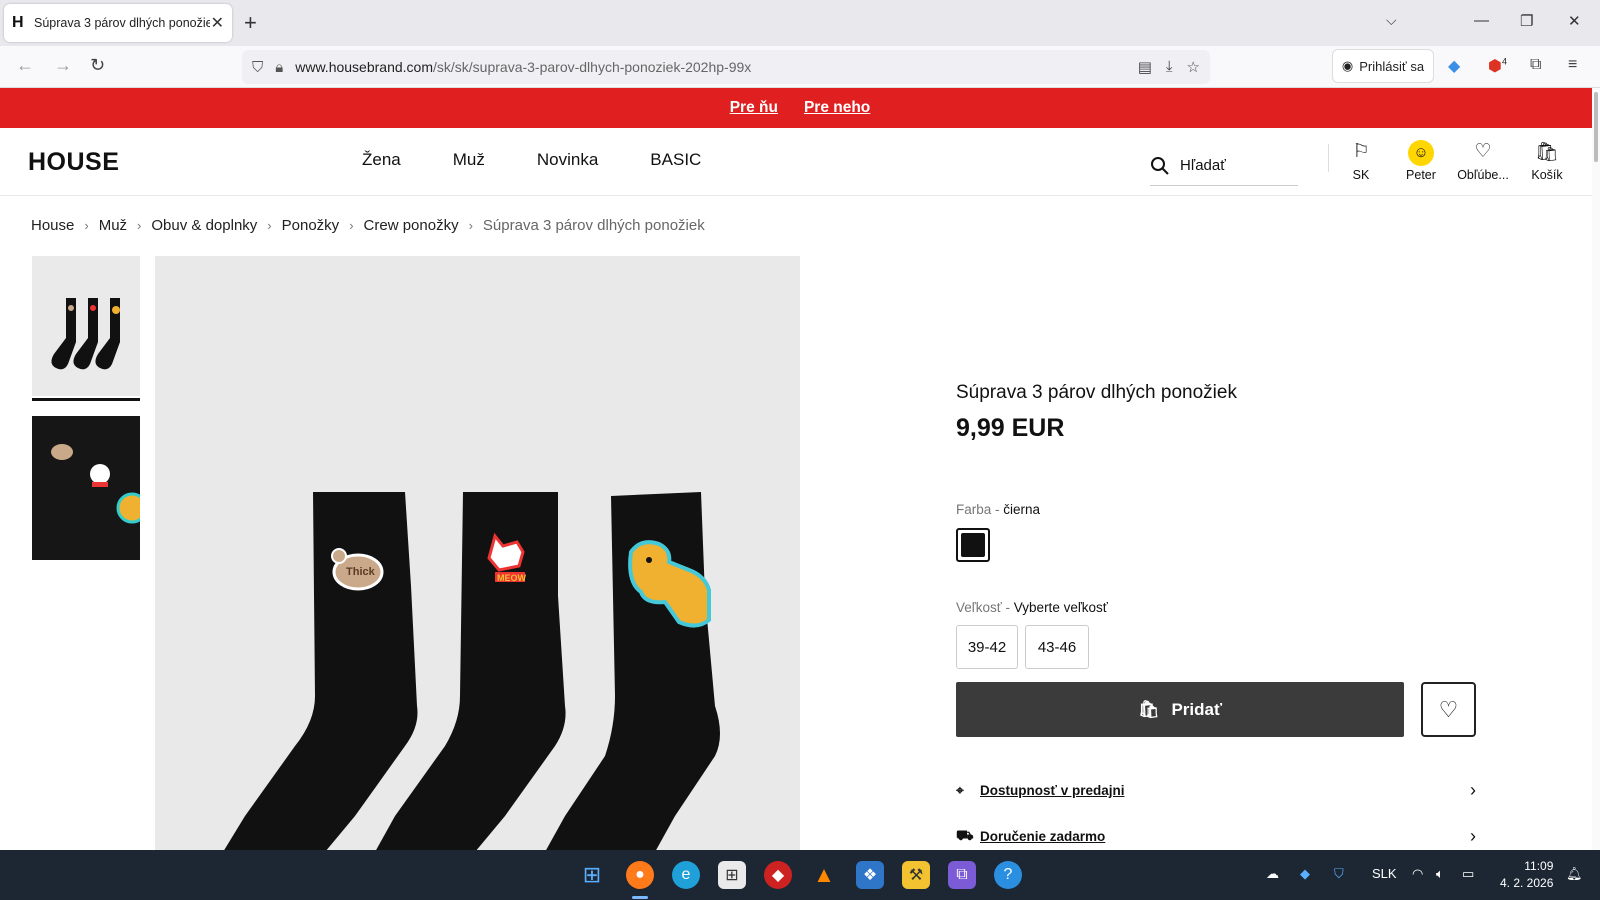 Image resolution: width=1600 pixels, height=900 pixels. Describe the element at coordinates (1347, 65) in the screenshot. I see `account-circle-icon: ◉` at that location.